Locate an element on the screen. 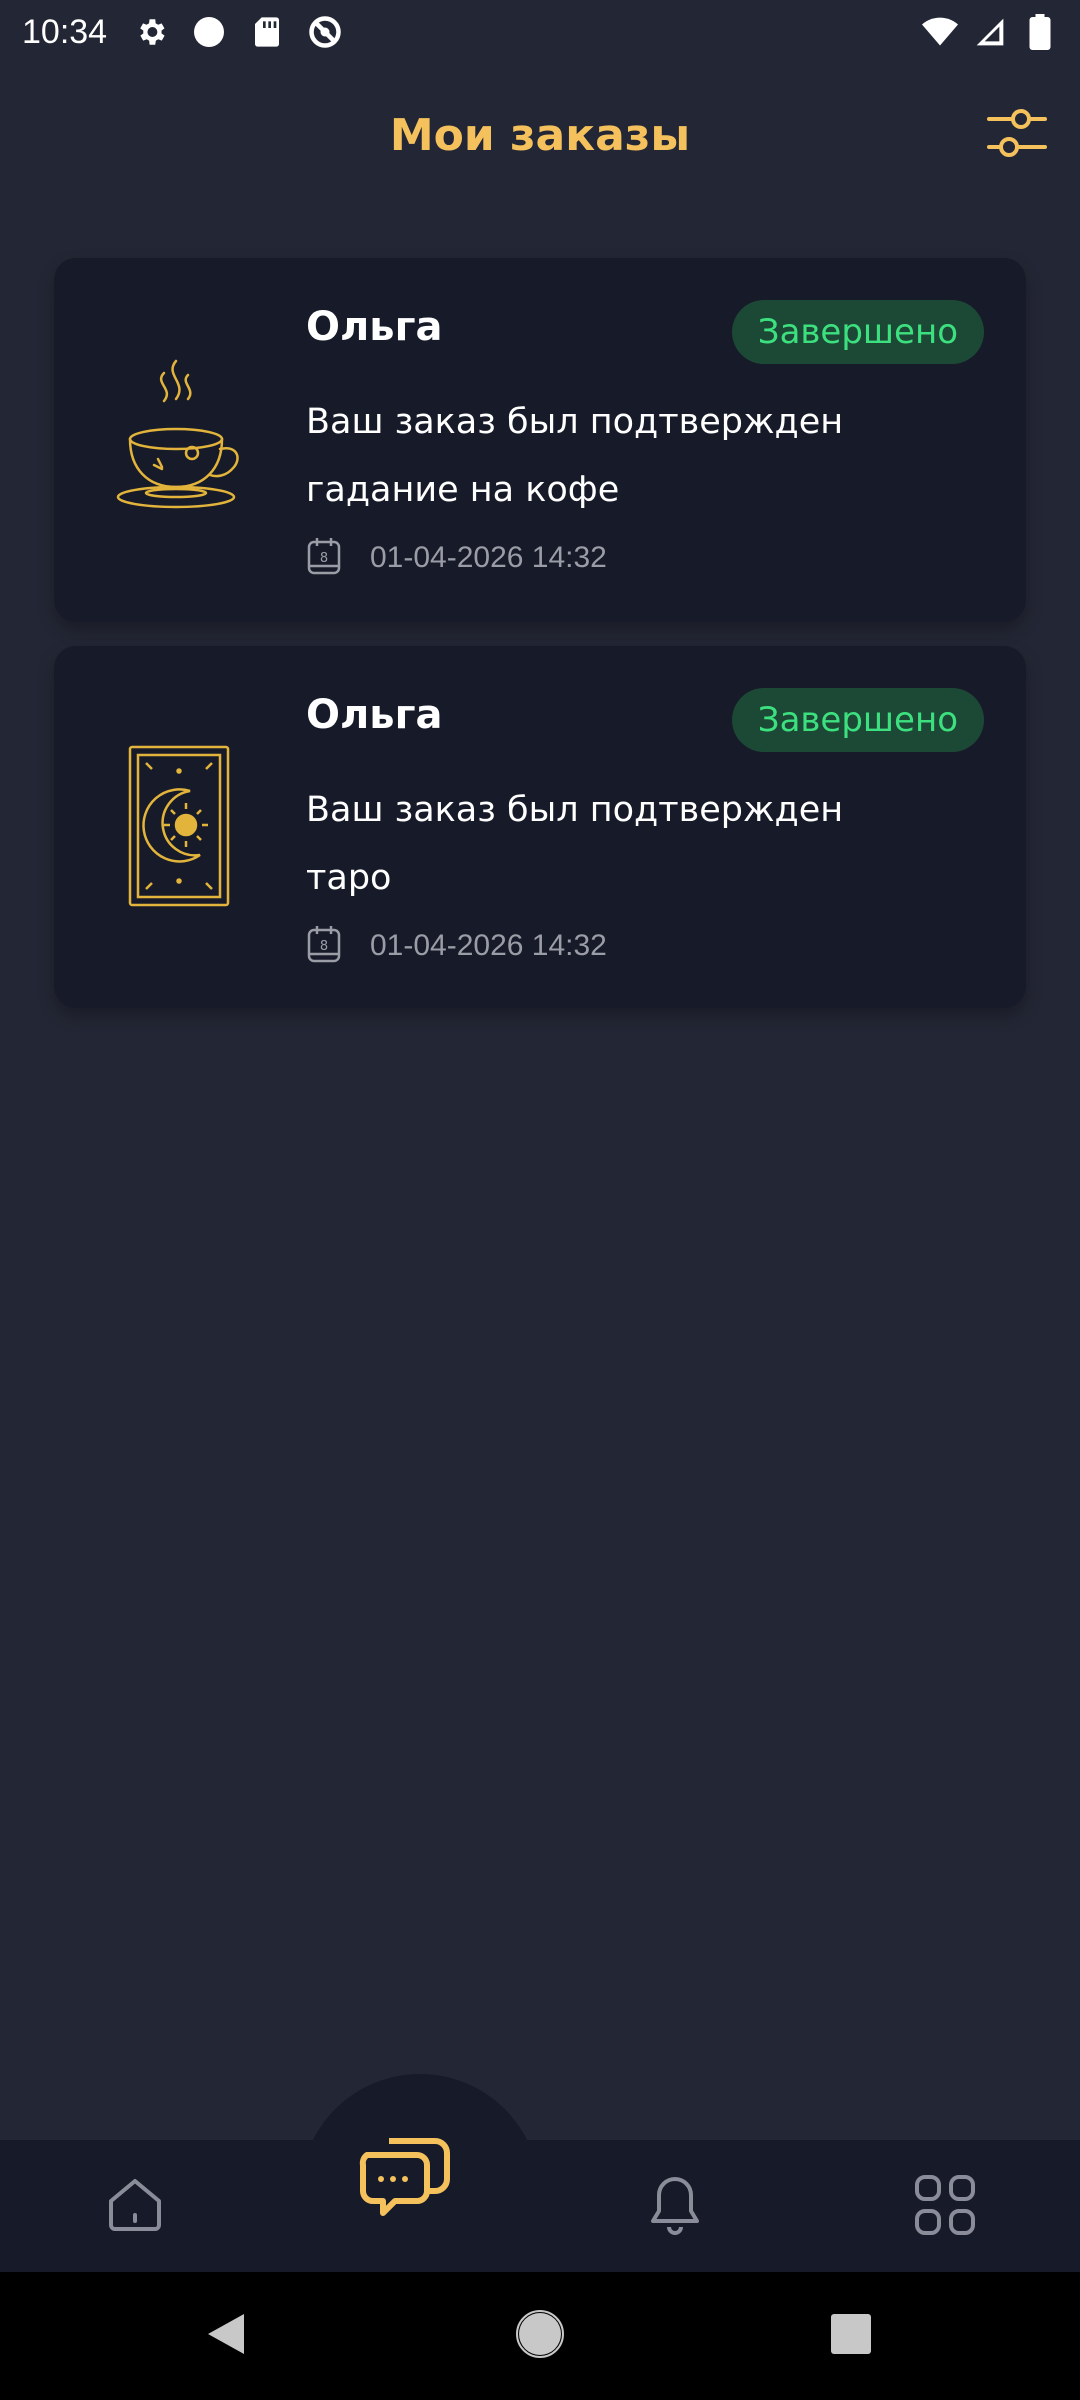 The height and width of the screenshot is (2400, 1080). bell-icon is located at coordinates (675, 2207).